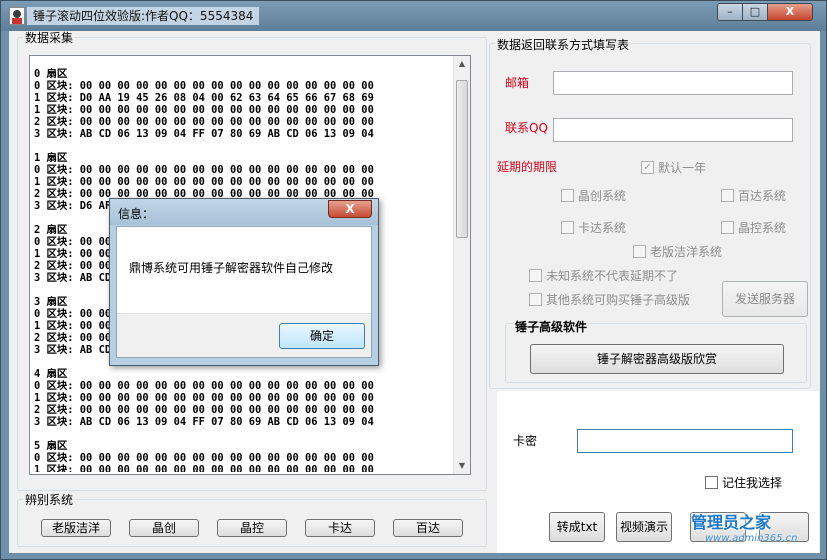 This screenshot has height=560, width=827. Describe the element at coordinates (551, 327) in the screenshot. I see `advanced-title: 锤子高级软件` at that location.